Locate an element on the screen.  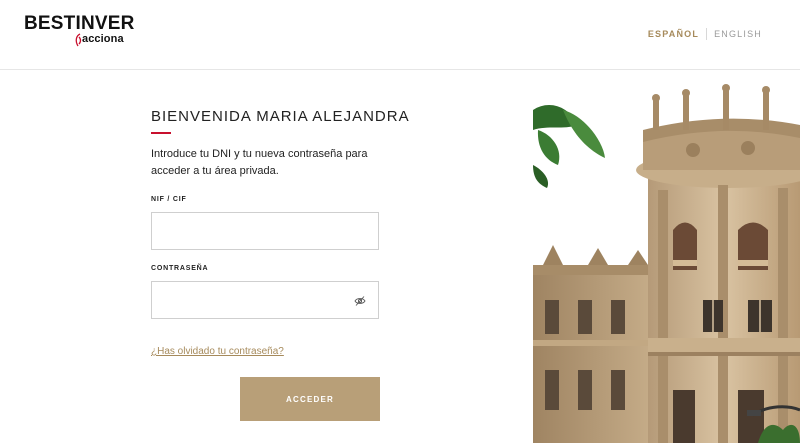
language-switcher: ESPAÑOL ENGLISH is located at coordinates (705, 34).